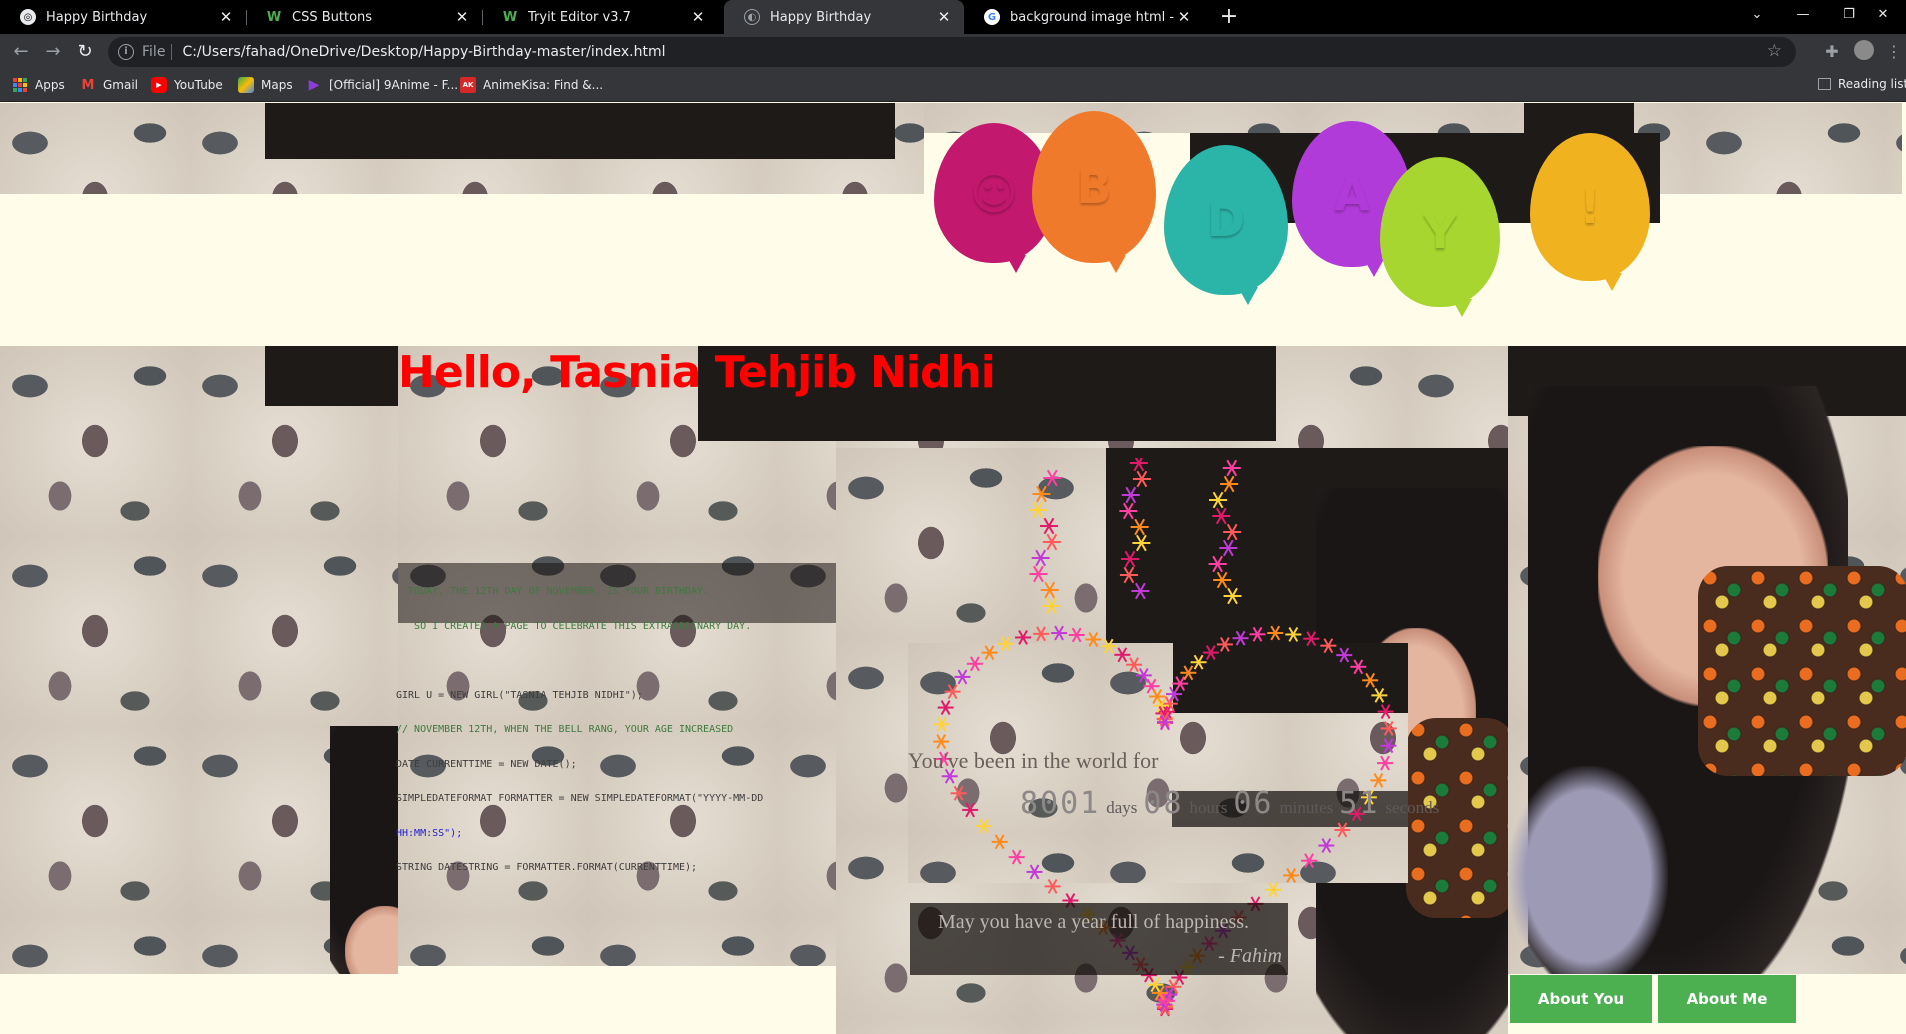 This screenshot has width=1906, height=1034. What do you see at coordinates (992, 17) in the screenshot?
I see `google-icon: G` at bounding box center [992, 17].